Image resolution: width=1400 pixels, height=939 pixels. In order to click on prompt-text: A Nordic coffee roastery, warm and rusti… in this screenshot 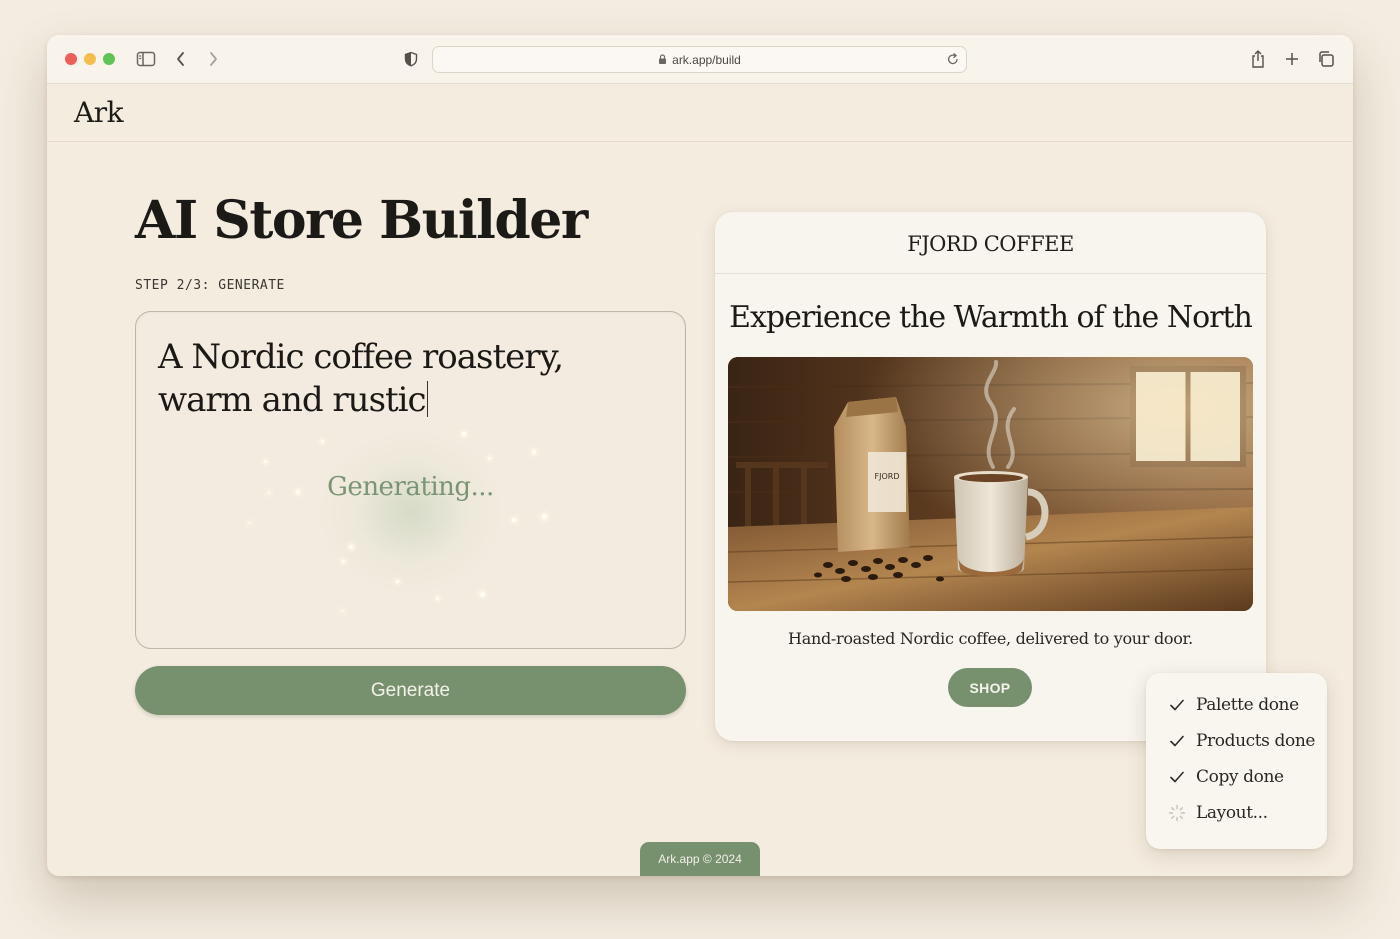, I will do `click(408, 379)`.